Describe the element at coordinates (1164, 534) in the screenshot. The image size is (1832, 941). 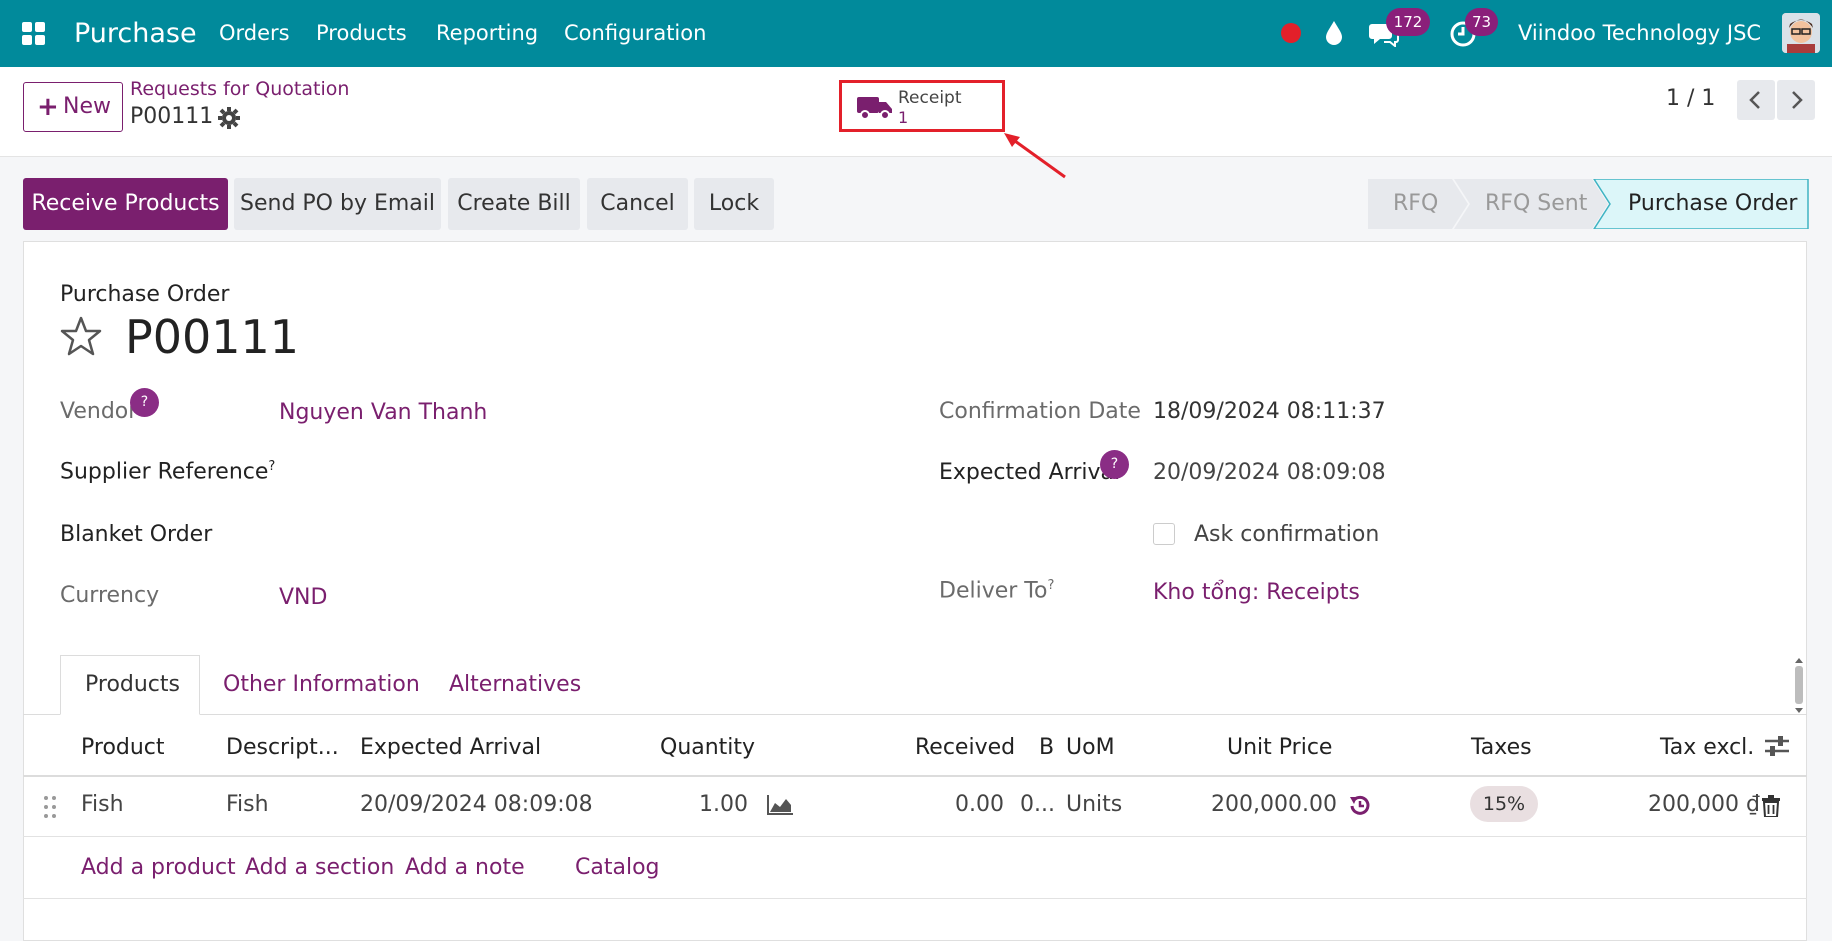
I see `ask-confirmation-checkbox` at that location.